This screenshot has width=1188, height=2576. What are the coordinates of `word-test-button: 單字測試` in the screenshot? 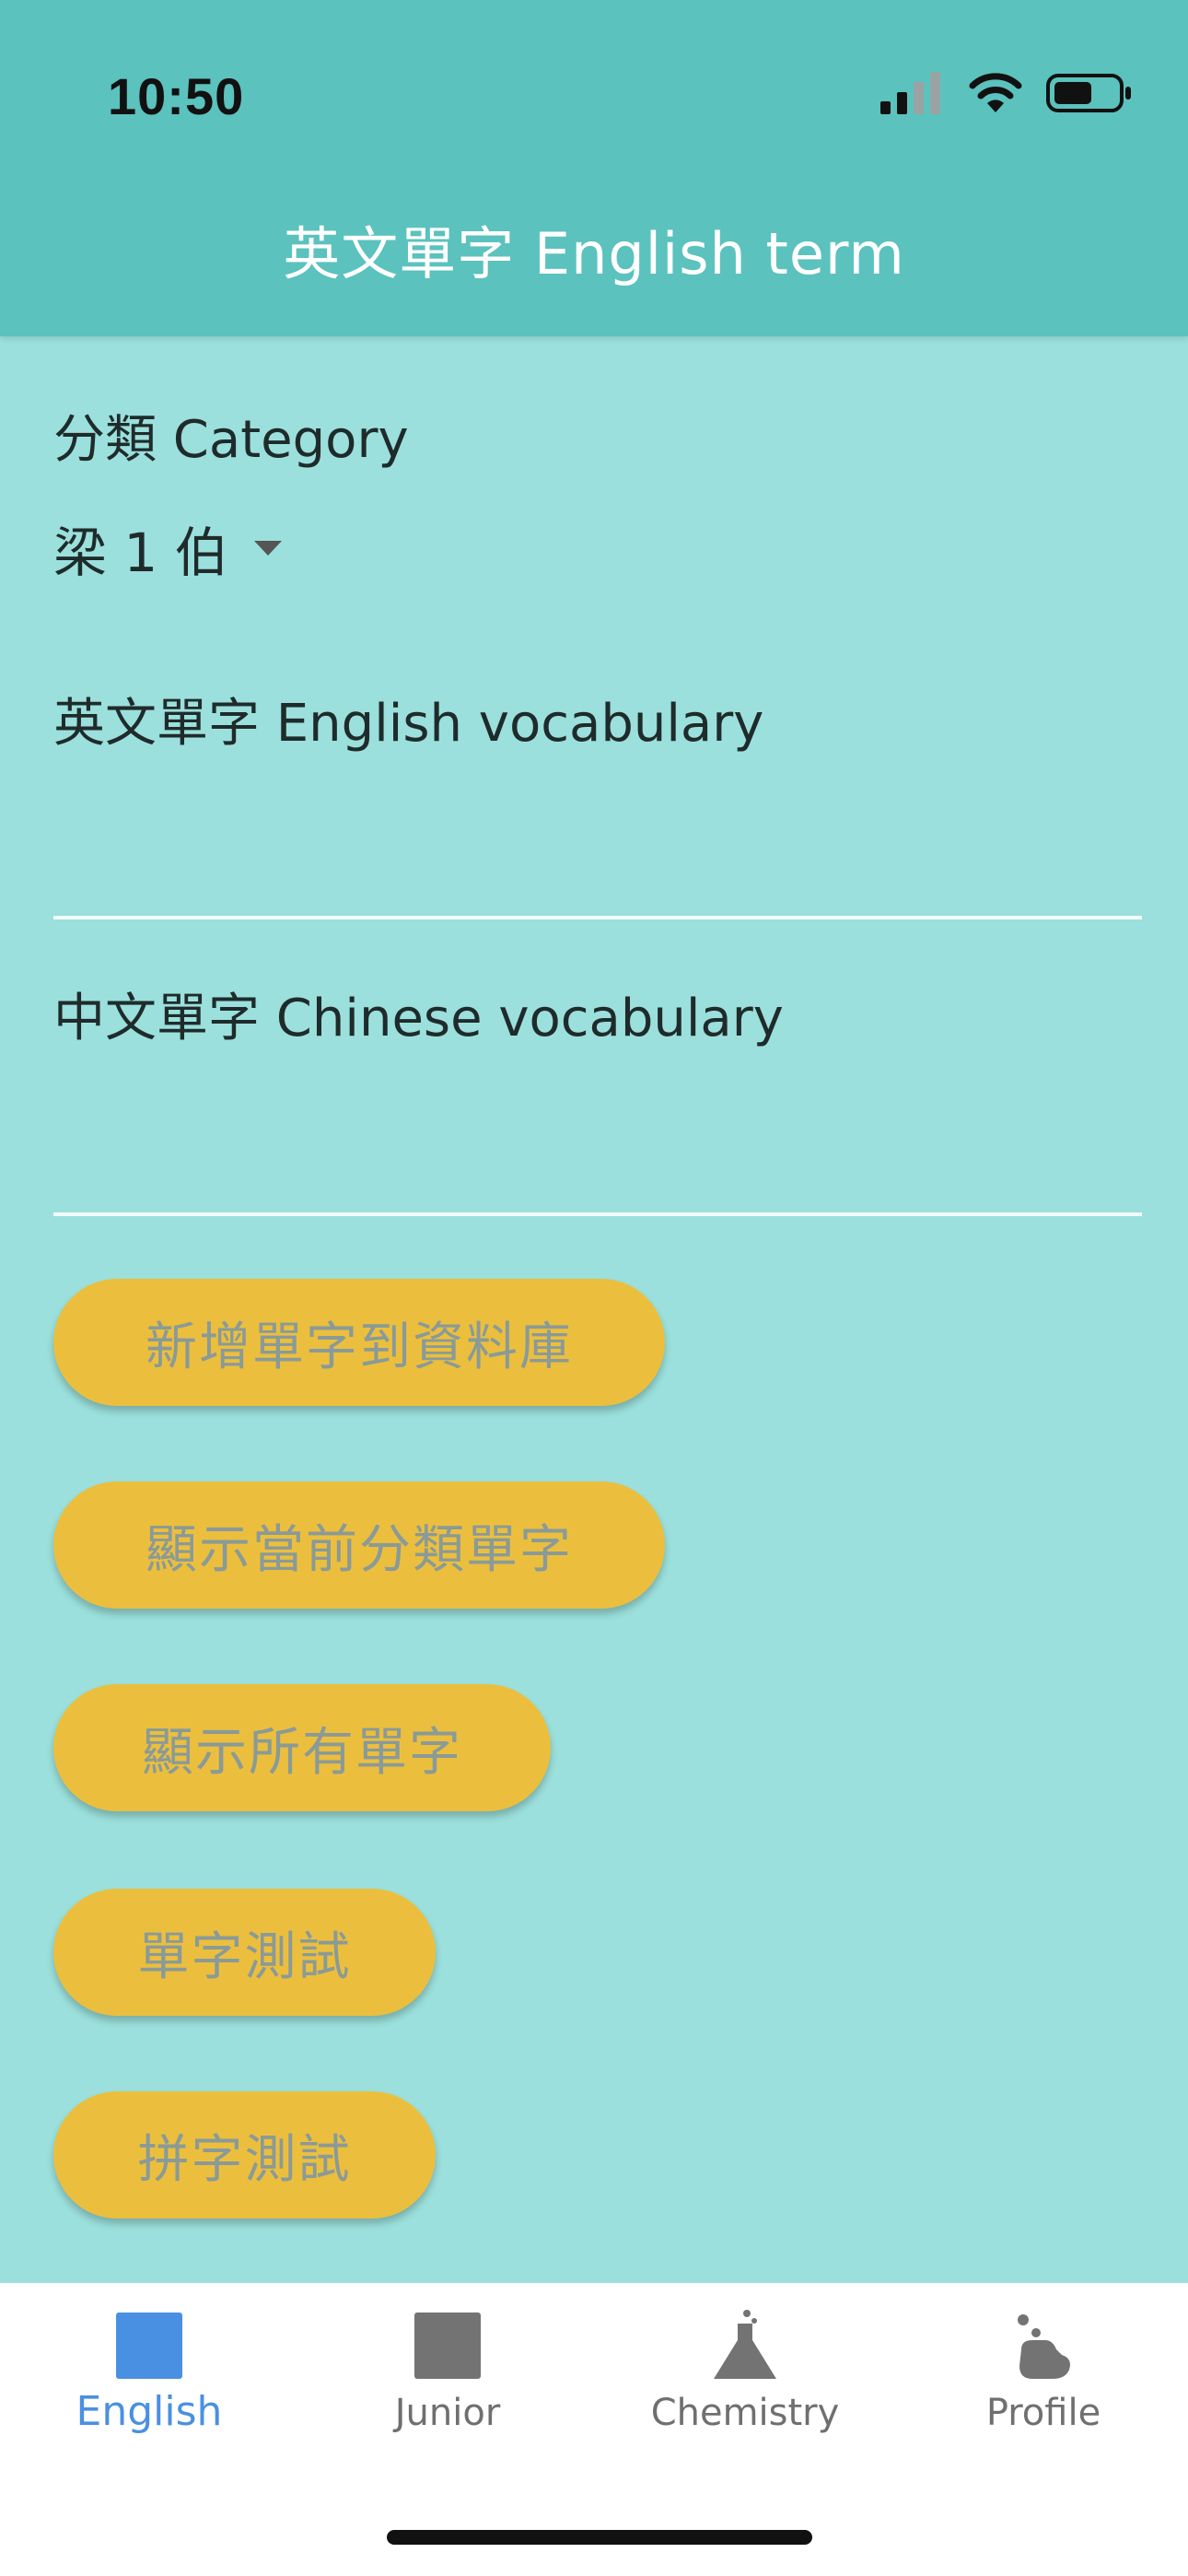 It's located at (244, 1952).